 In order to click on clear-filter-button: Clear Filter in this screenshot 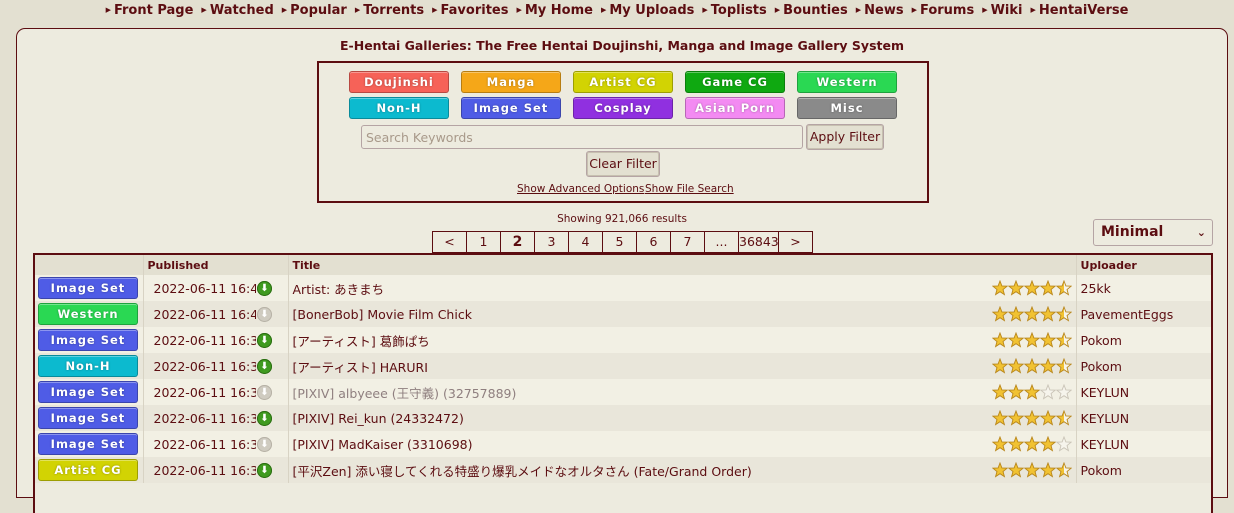, I will do `click(623, 164)`.